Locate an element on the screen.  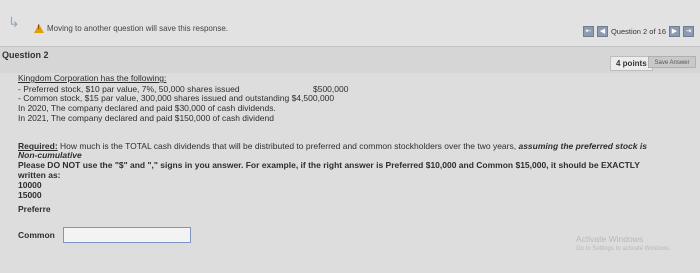
question-title: Question 2 is located at coordinates (25, 55).